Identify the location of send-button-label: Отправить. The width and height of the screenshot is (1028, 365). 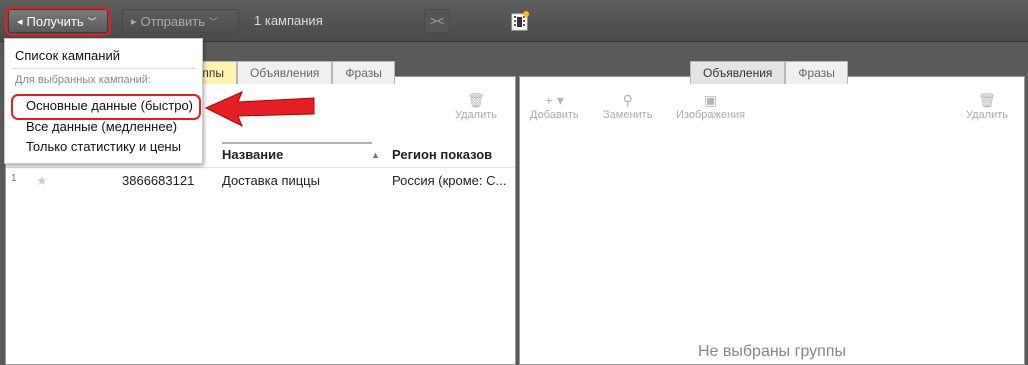
(172, 21).